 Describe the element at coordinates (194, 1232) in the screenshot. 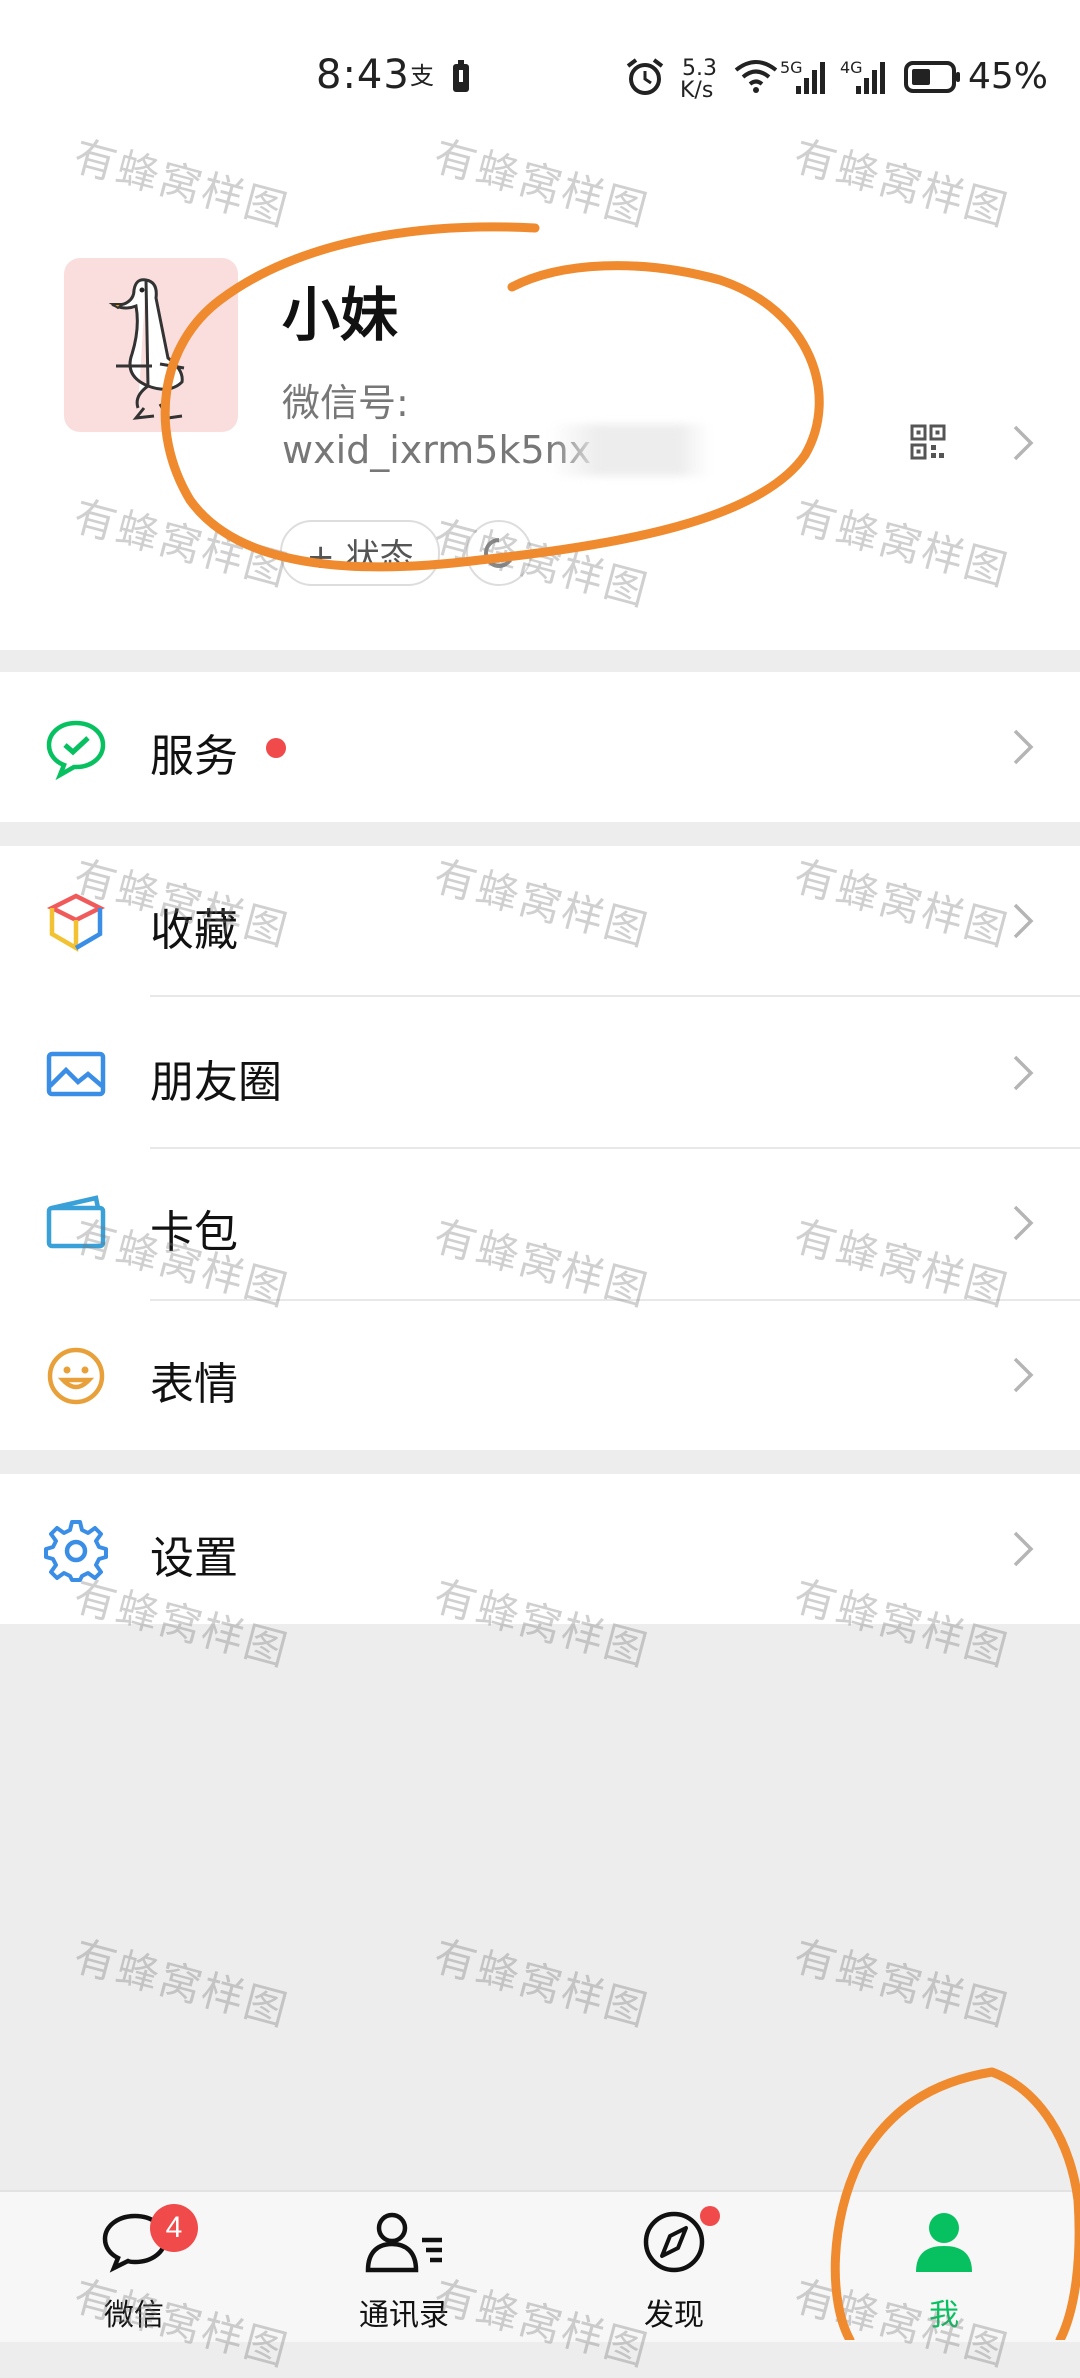

I see `menu-label-cards: 卡包` at that location.